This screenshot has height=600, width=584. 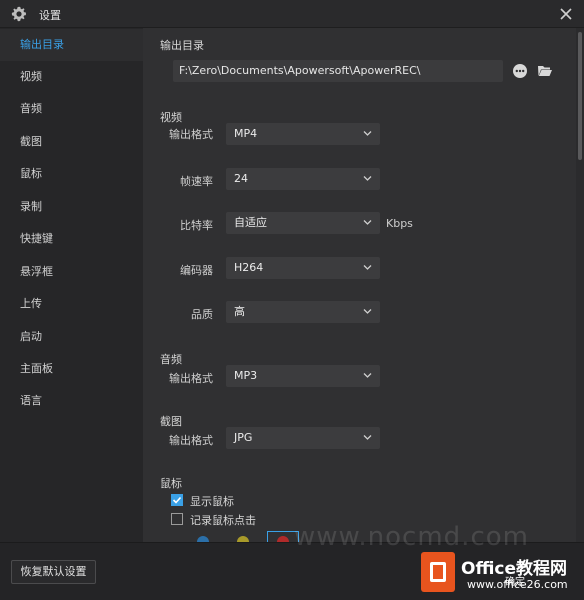 I want to click on watermark-brand: Office教程网, so click(x=514, y=569).